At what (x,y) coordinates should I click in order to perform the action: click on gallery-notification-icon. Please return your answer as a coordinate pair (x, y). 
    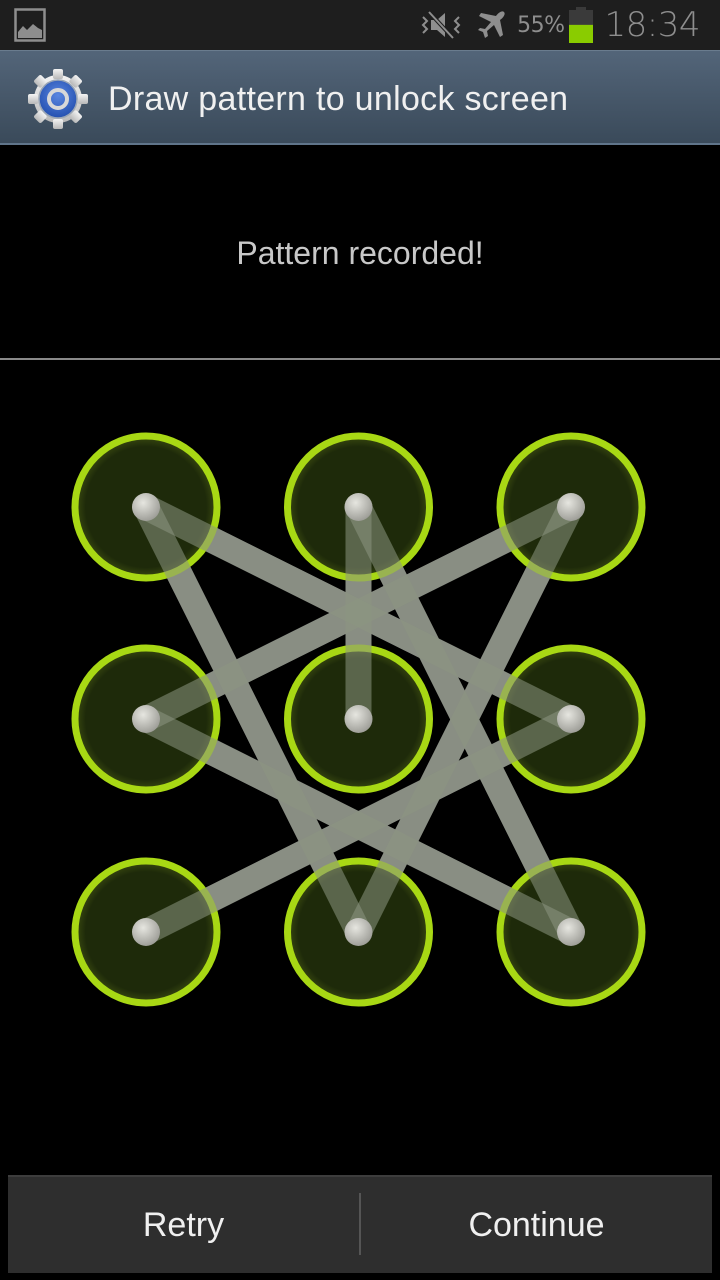
    Looking at the image, I should click on (30, 25).